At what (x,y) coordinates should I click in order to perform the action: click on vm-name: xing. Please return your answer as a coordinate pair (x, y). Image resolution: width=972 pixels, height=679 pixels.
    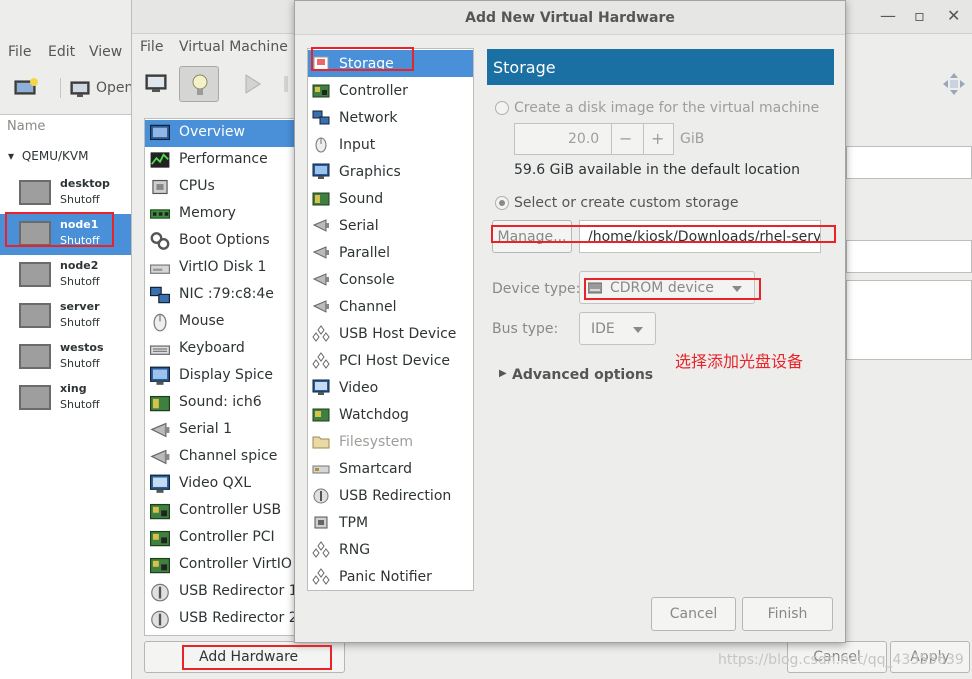
    Looking at the image, I should click on (73, 388).